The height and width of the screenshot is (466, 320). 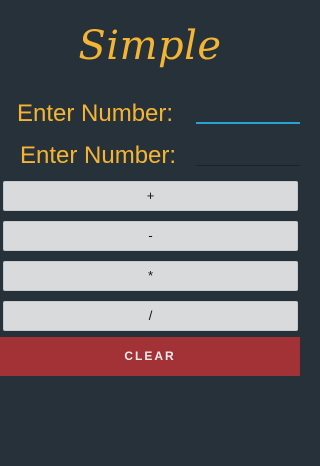 What do you see at coordinates (95, 113) in the screenshot?
I see `first-number-label: Enter Number:` at bounding box center [95, 113].